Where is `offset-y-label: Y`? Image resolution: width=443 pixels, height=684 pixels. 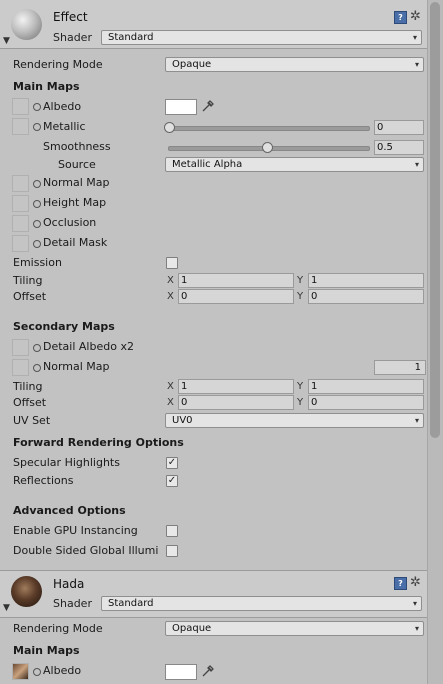
offset-y-label: Y is located at coordinates (300, 296).